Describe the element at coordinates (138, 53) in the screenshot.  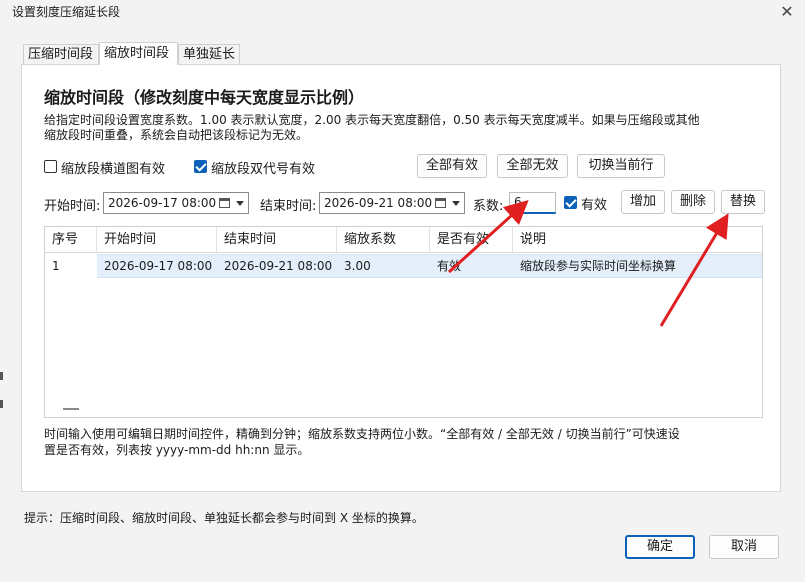
I see `tab-scale: 缩放时间段` at that location.